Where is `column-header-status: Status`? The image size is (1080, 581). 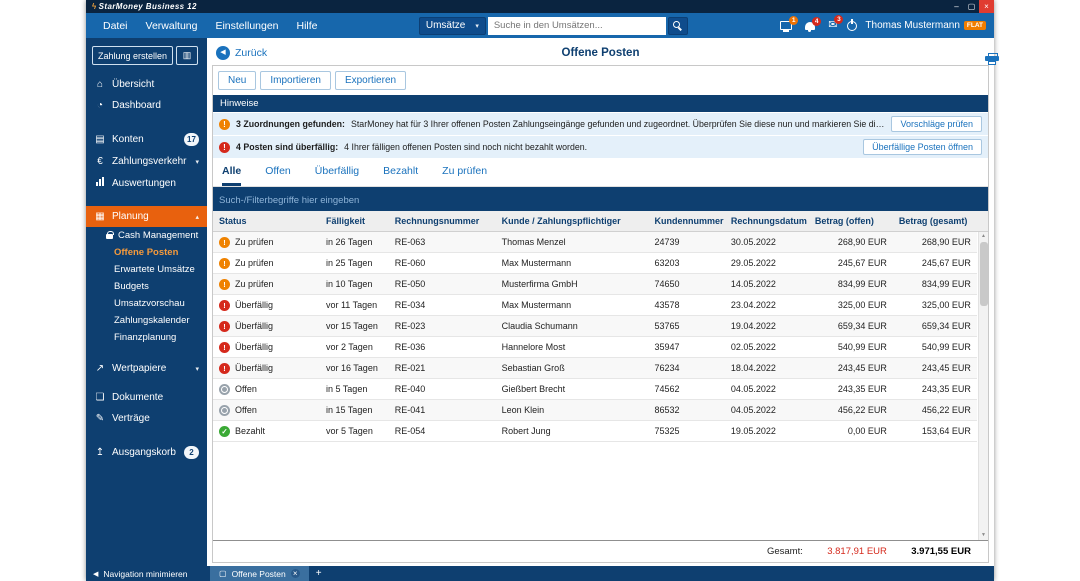 column-header-status: Status is located at coordinates (266, 221).